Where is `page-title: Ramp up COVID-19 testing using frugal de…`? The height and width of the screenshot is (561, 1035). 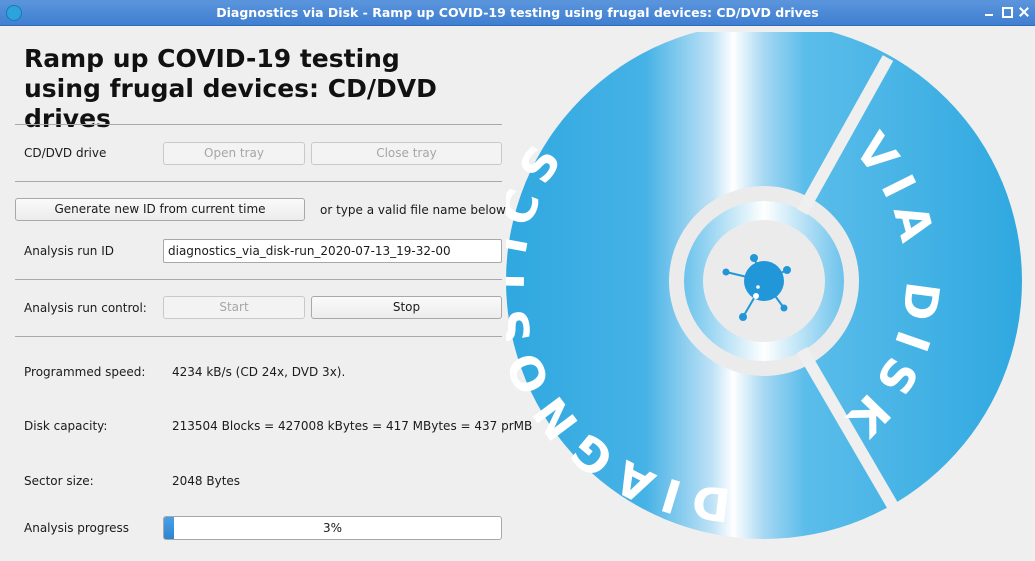
page-title: Ramp up COVID-19 testing using frugal de… is located at coordinates (264, 89).